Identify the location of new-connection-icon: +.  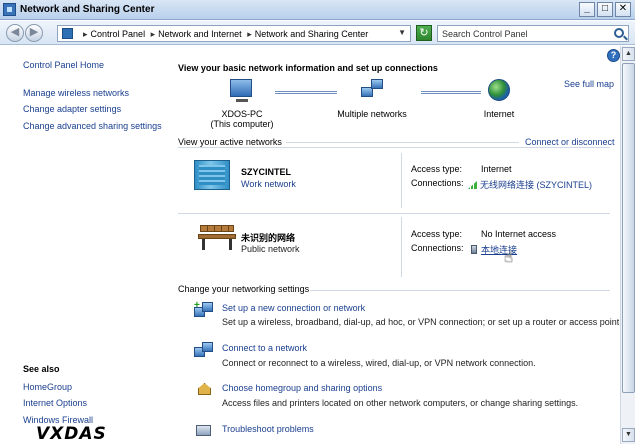
(204, 310).